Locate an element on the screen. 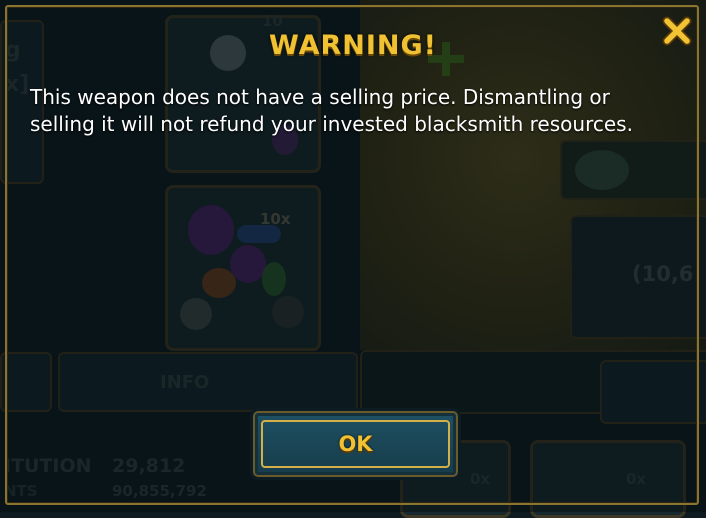 The height and width of the screenshot is (518, 706). ok-button: OK is located at coordinates (355, 444).